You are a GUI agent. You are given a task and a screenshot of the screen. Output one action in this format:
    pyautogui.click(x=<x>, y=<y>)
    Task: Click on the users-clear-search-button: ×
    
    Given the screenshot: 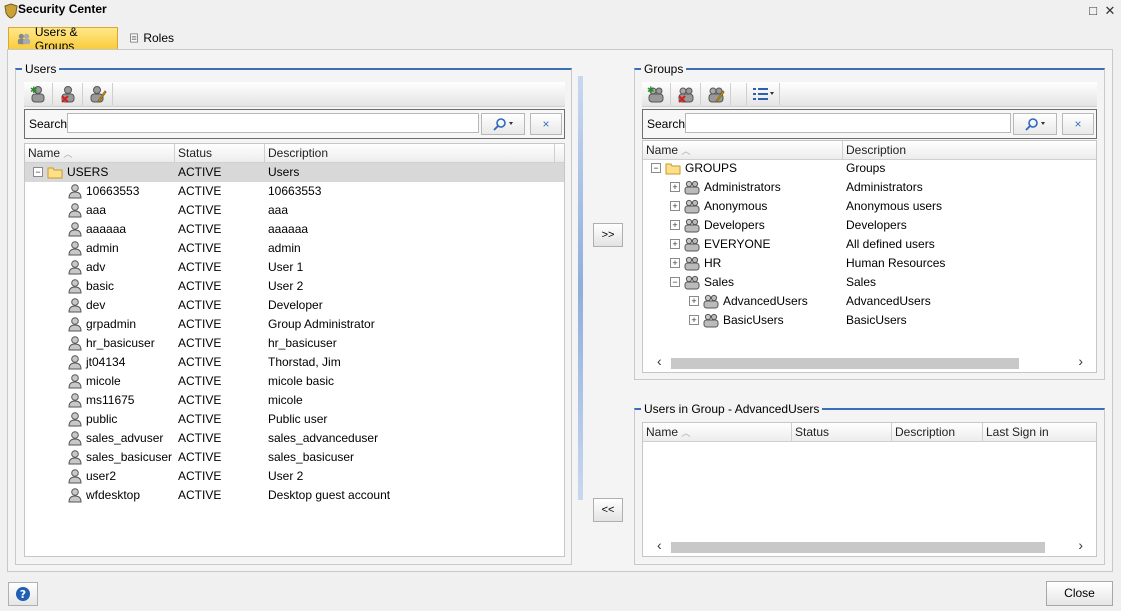 What is the action you would take?
    pyautogui.click(x=546, y=124)
    